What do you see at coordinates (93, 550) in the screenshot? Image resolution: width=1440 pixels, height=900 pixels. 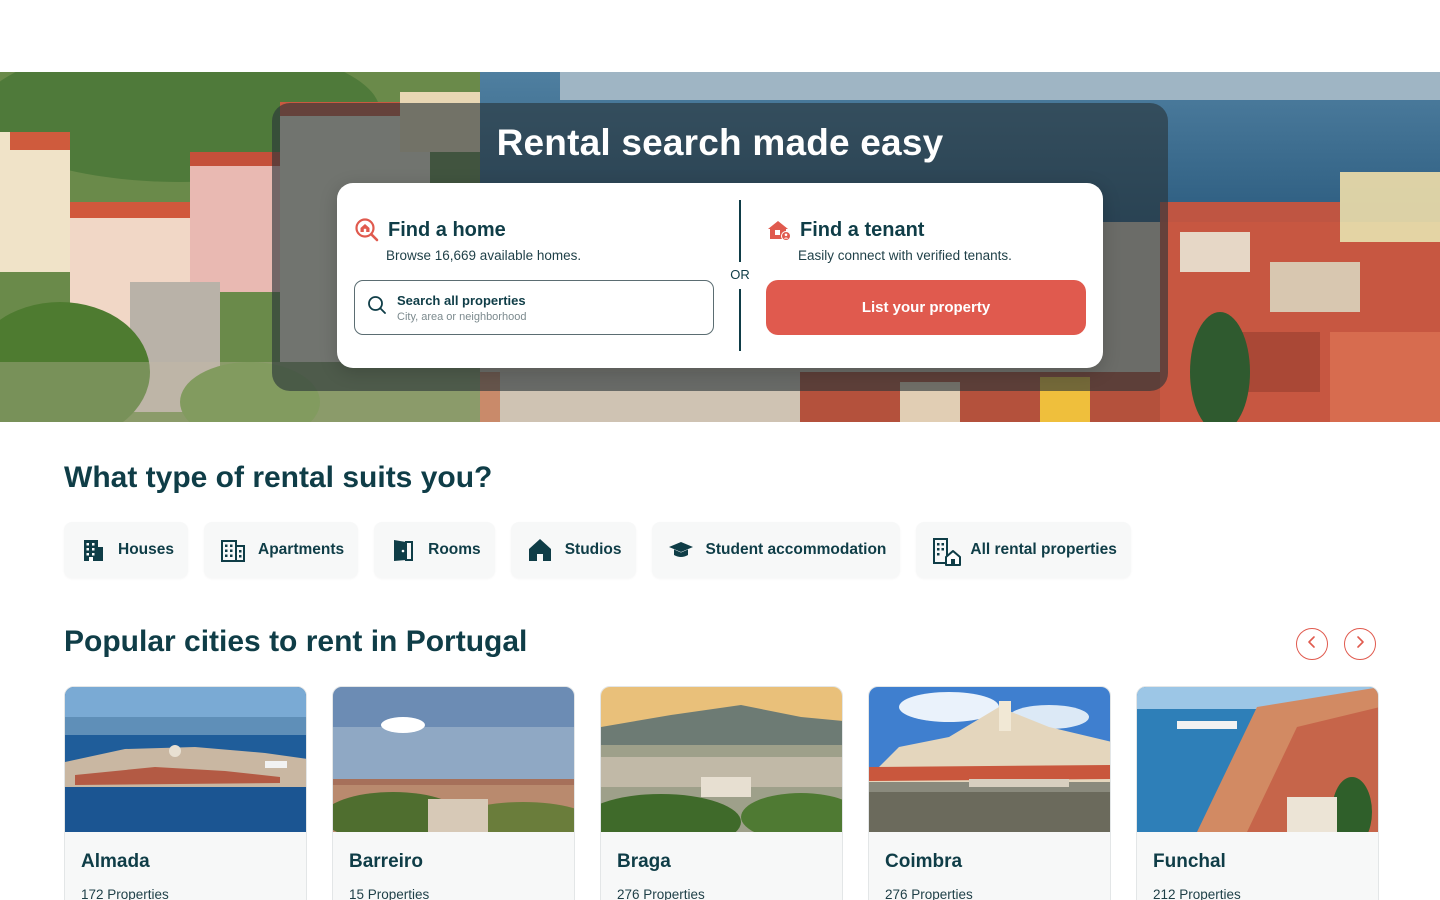 I see `house-building-icon` at bounding box center [93, 550].